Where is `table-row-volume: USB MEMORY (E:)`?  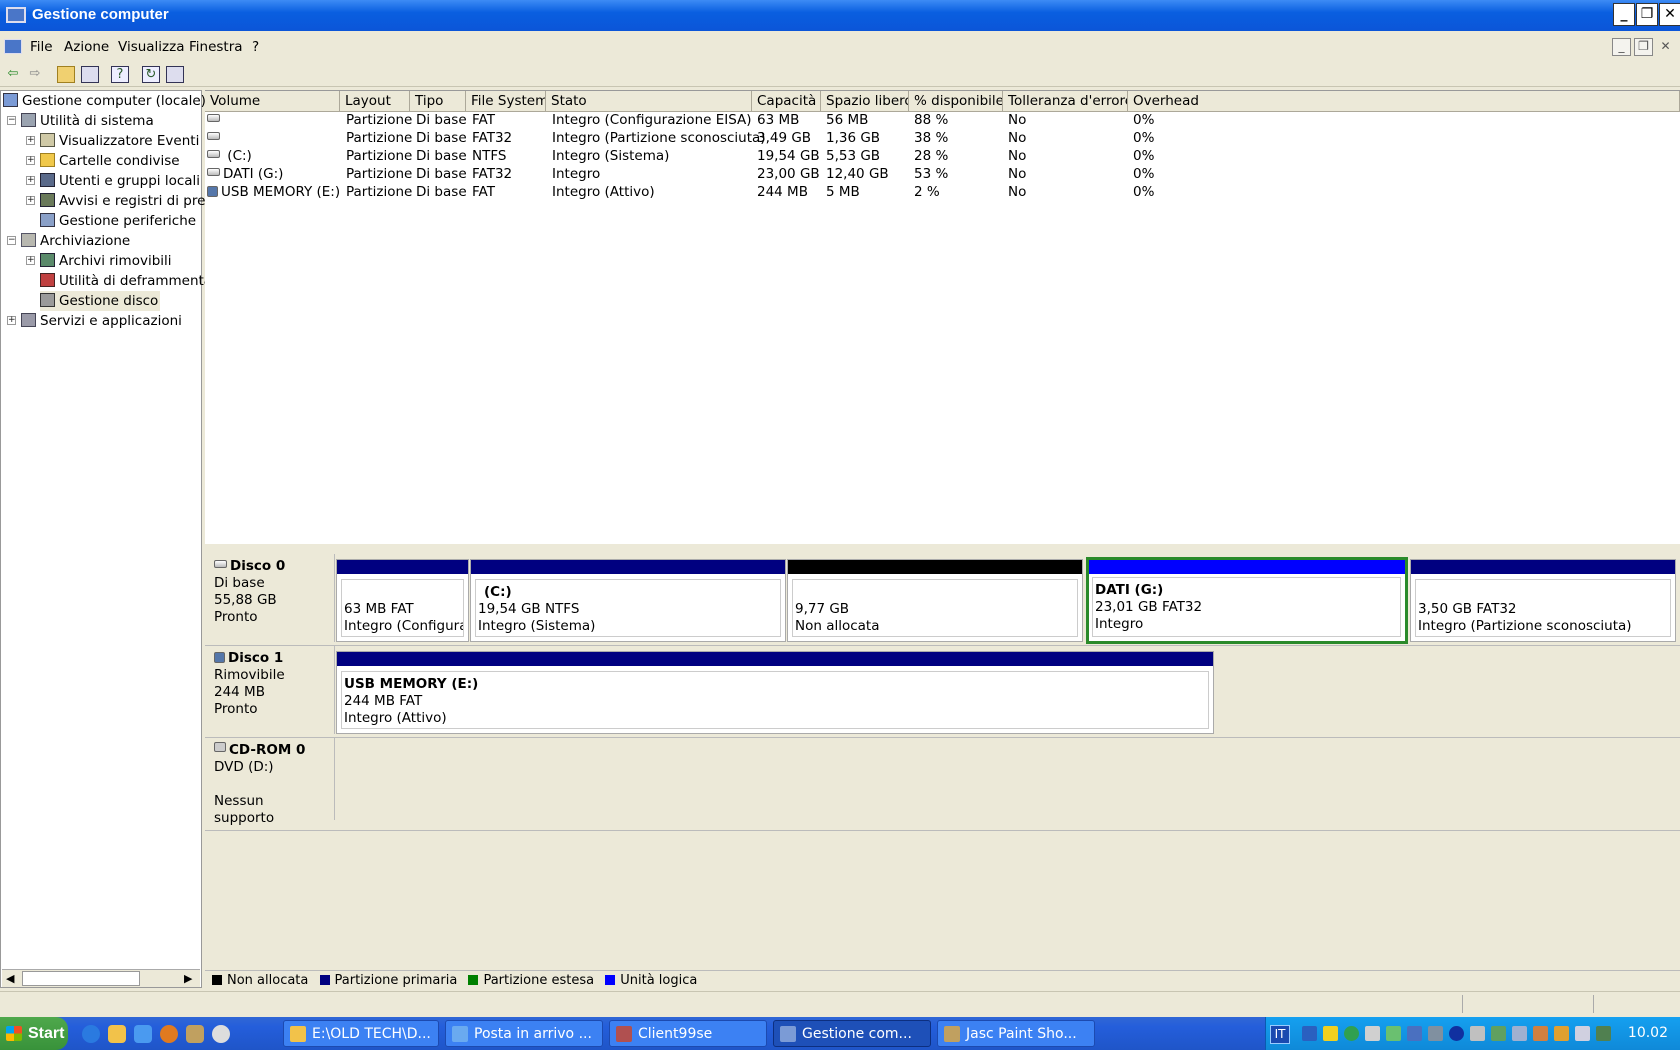
table-row-volume: USB MEMORY (E:) is located at coordinates (273, 192).